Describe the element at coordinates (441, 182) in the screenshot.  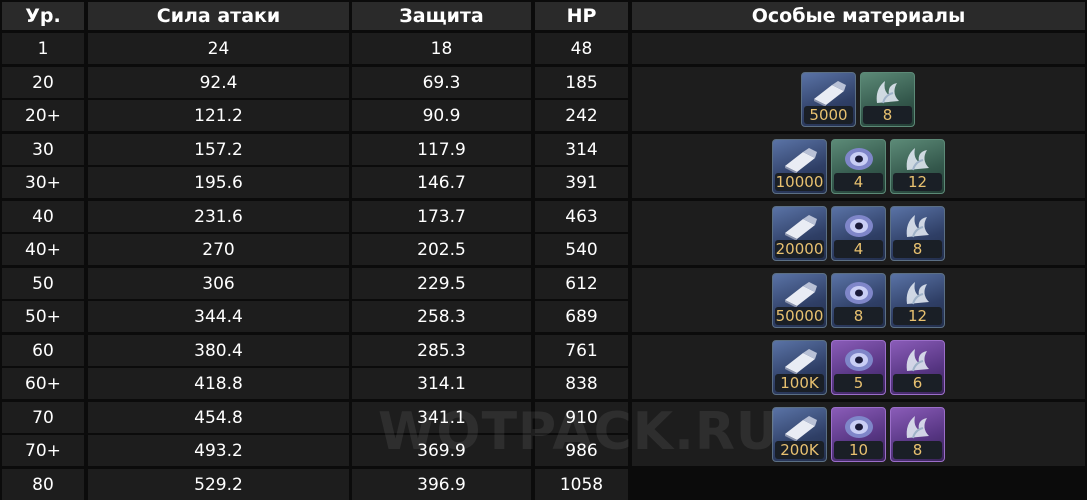
I see `cell-defense: 146.7` at that location.